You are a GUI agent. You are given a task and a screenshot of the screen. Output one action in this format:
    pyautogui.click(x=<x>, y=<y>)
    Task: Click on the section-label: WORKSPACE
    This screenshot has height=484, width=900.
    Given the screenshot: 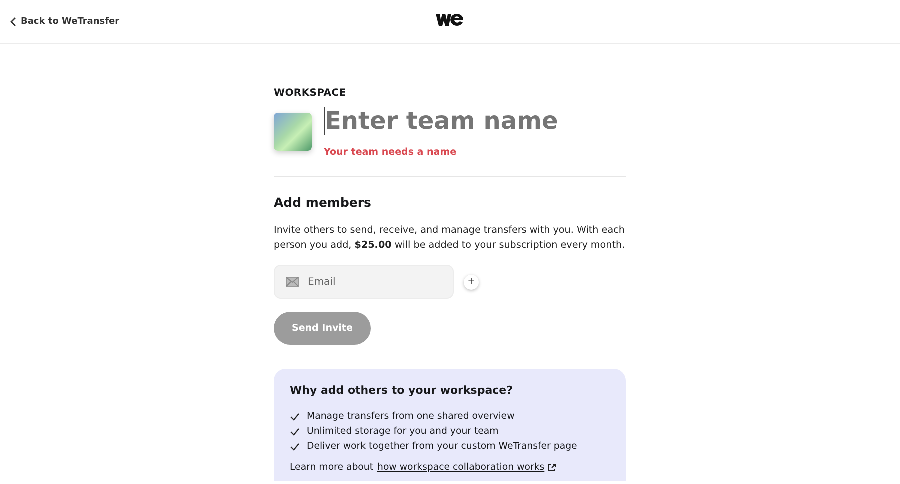 What is the action you would take?
    pyautogui.click(x=311, y=93)
    